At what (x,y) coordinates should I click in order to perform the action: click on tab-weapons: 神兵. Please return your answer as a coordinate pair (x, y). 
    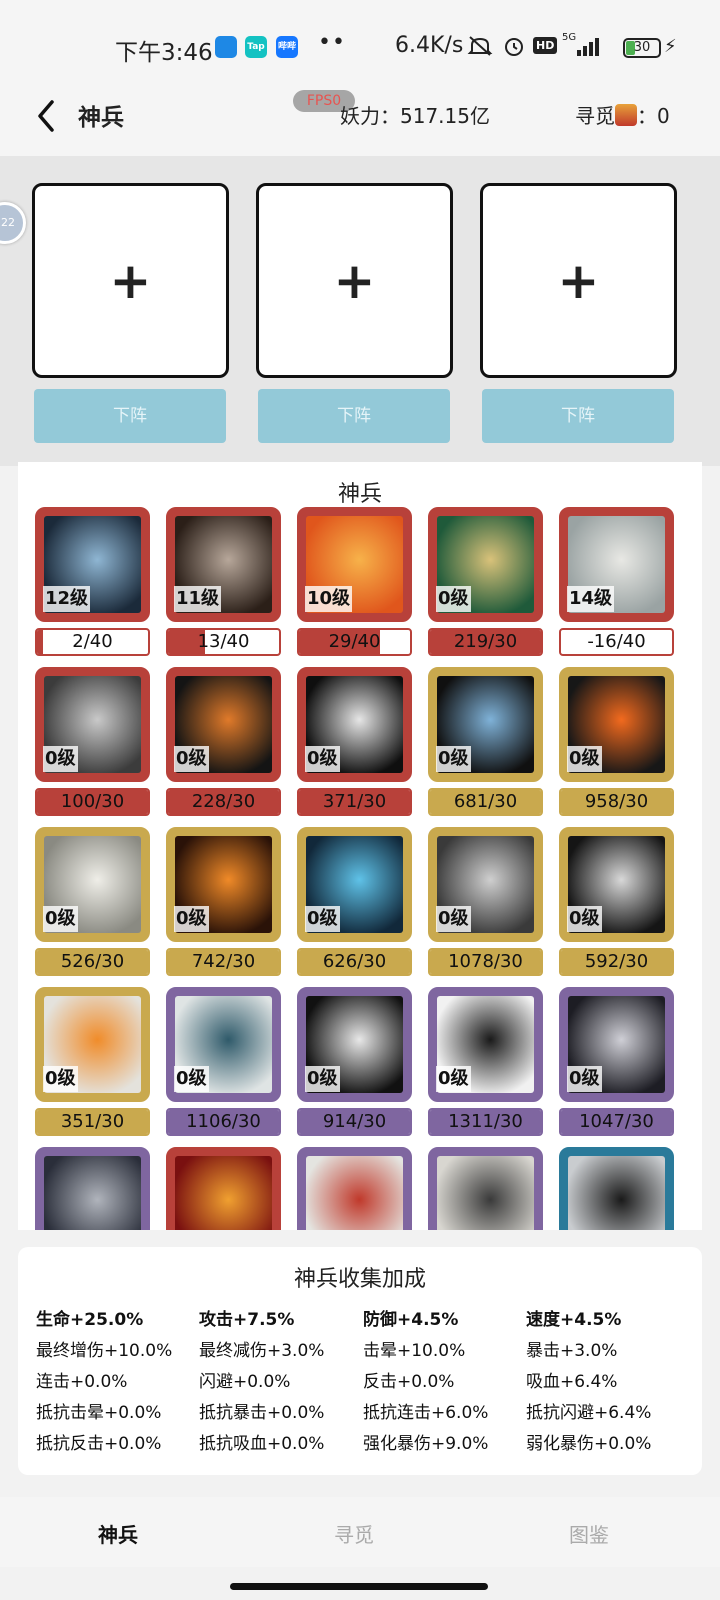
    Looking at the image, I should click on (118, 1533).